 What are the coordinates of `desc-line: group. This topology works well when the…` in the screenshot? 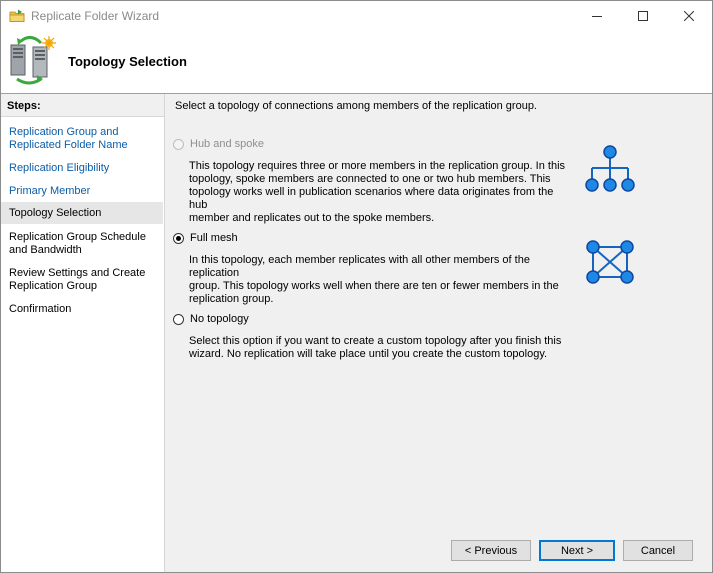 It's located at (374, 286).